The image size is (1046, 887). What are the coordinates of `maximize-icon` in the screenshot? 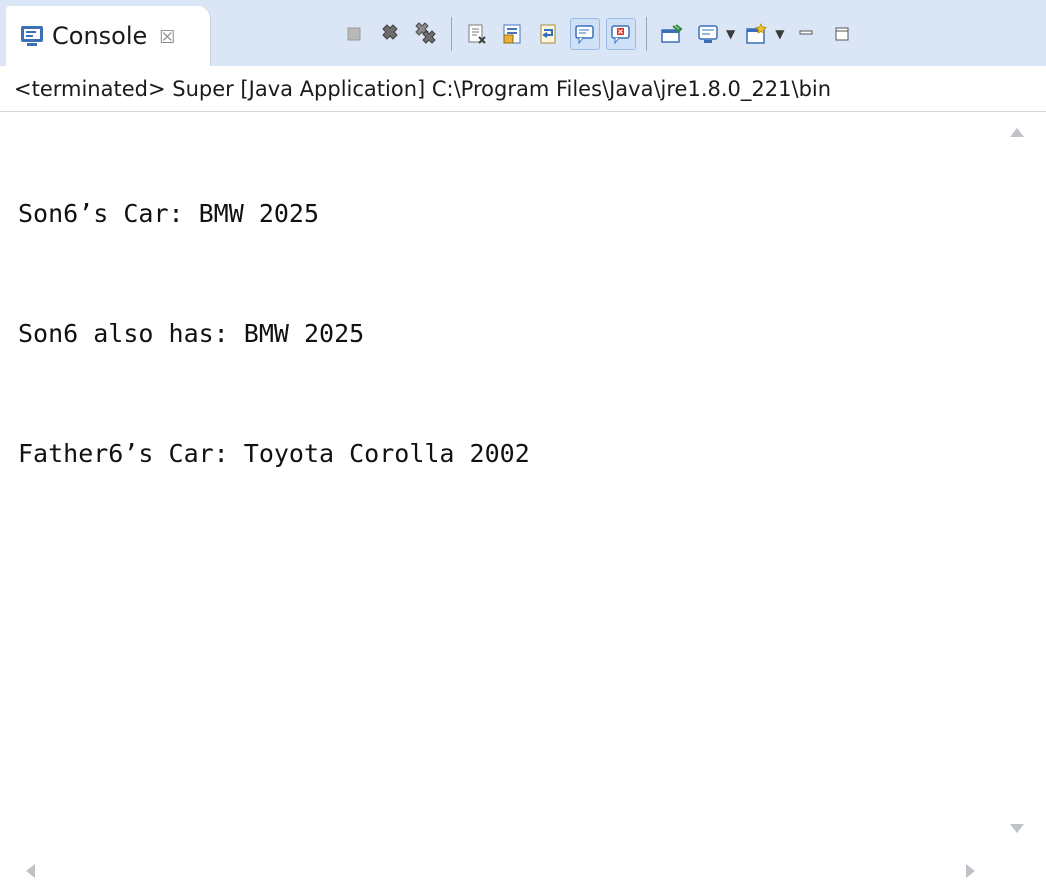 It's located at (842, 34).